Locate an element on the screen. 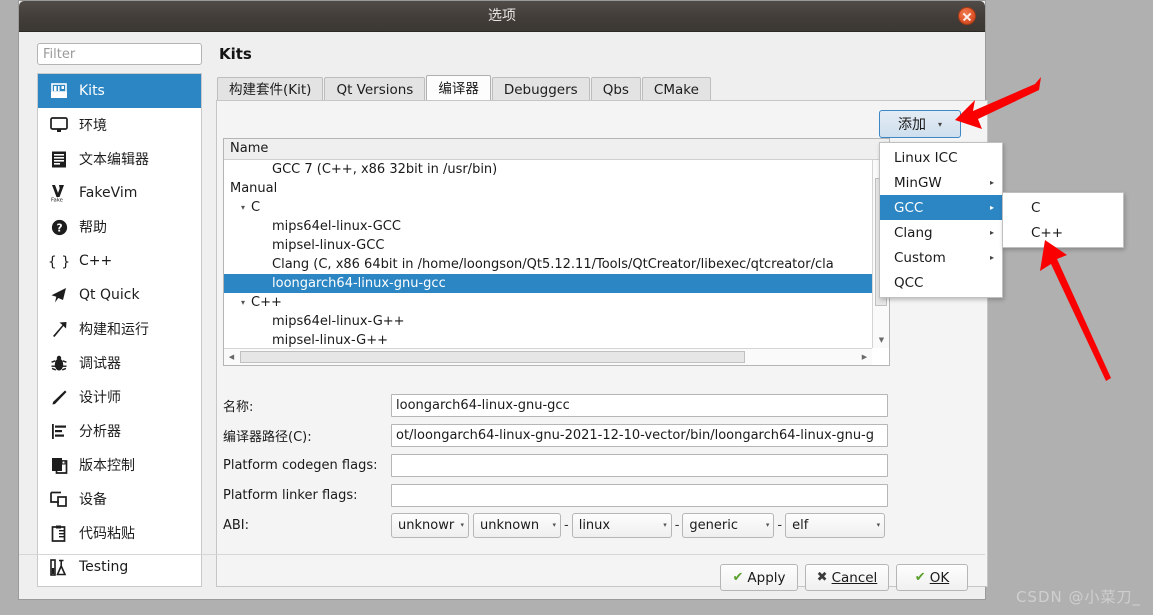  tree-horizontal-scrollbar: ◀ ▶ is located at coordinates (548, 356).